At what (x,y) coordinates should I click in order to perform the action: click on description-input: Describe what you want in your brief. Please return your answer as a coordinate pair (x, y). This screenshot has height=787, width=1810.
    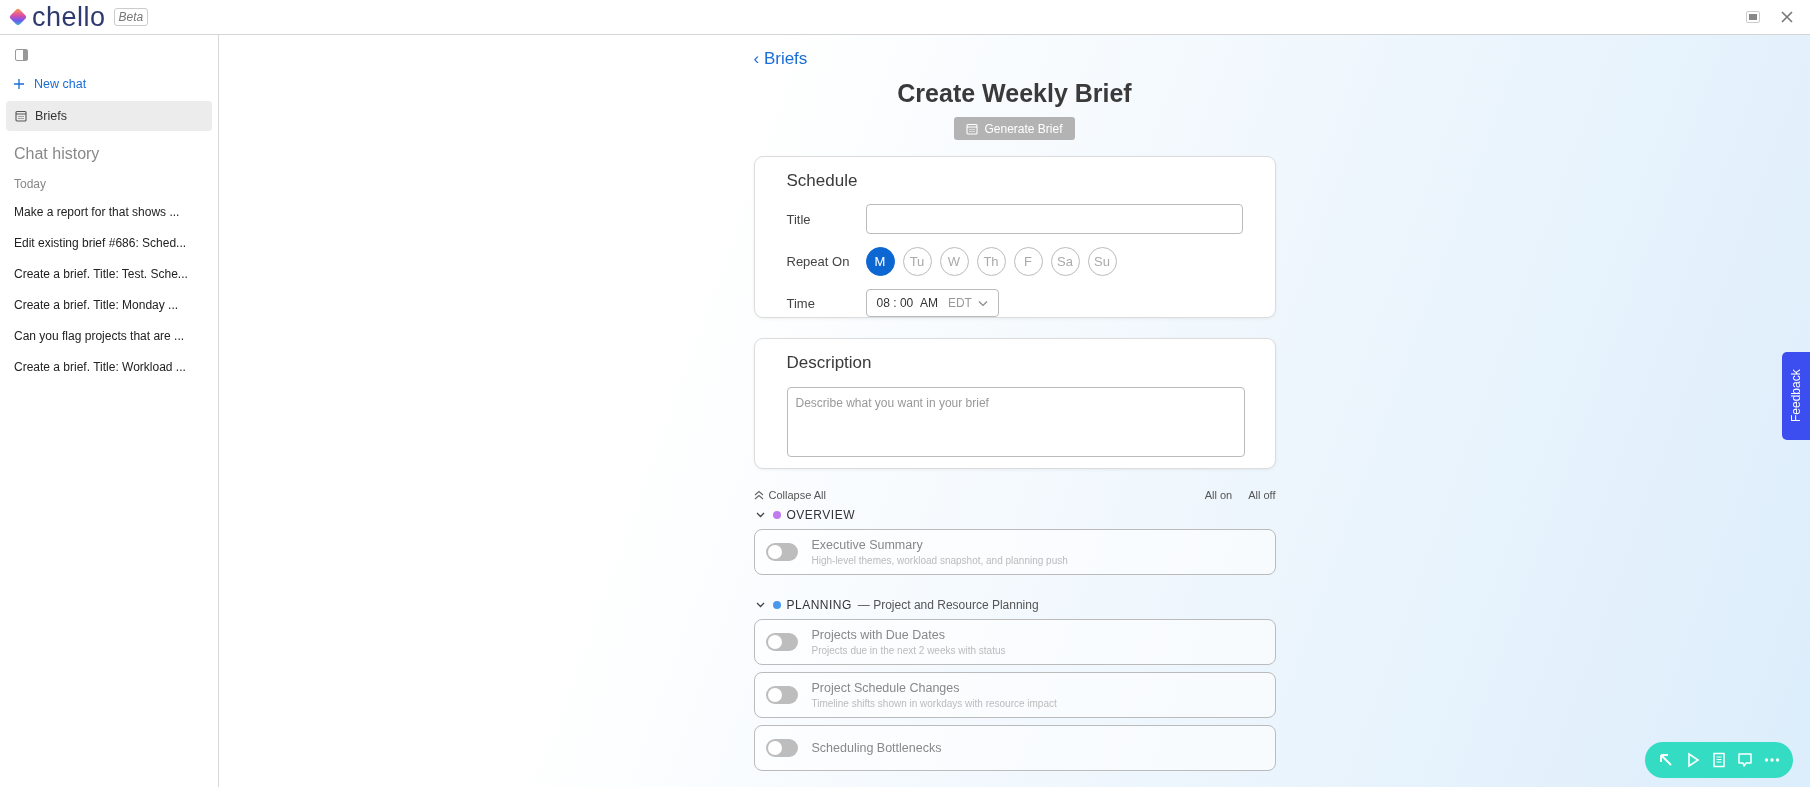
    Looking at the image, I should click on (1015, 422).